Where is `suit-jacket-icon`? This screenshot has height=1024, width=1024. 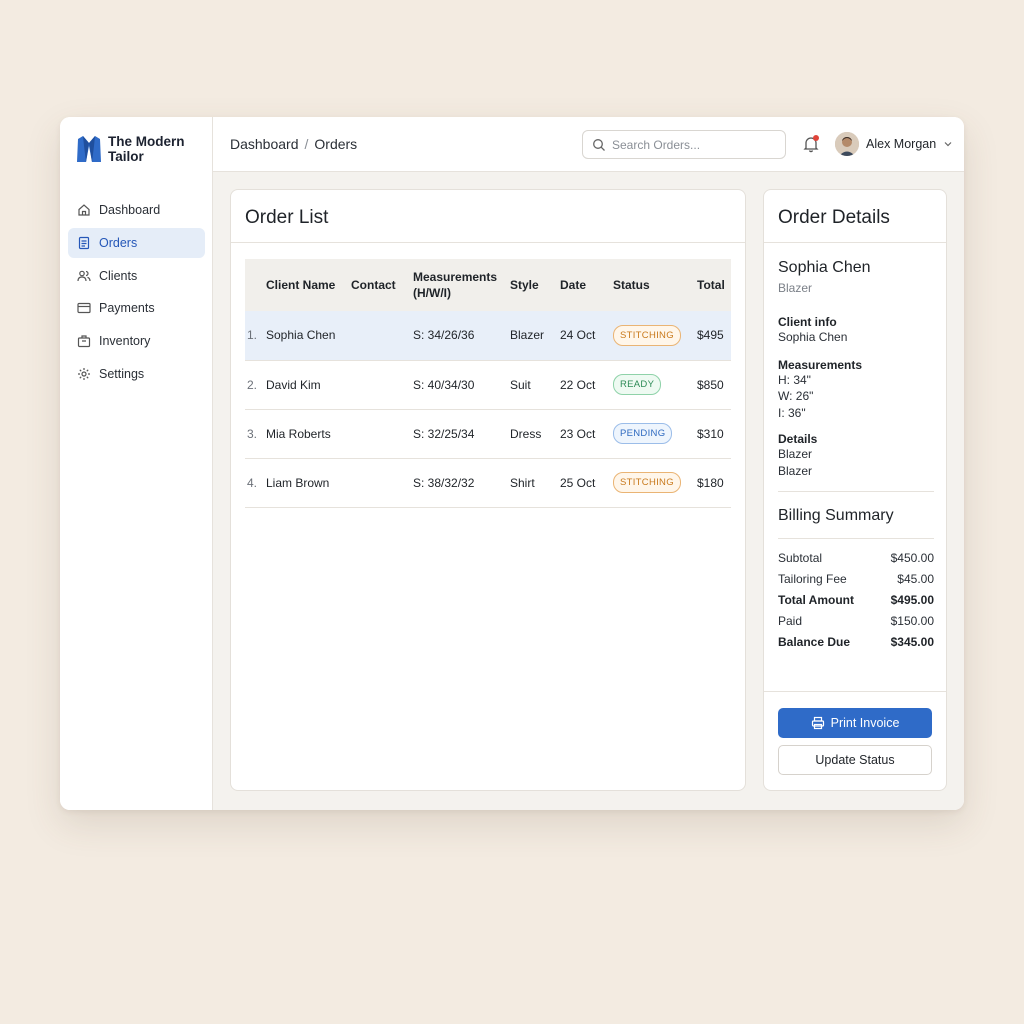 suit-jacket-icon is located at coordinates (89, 149).